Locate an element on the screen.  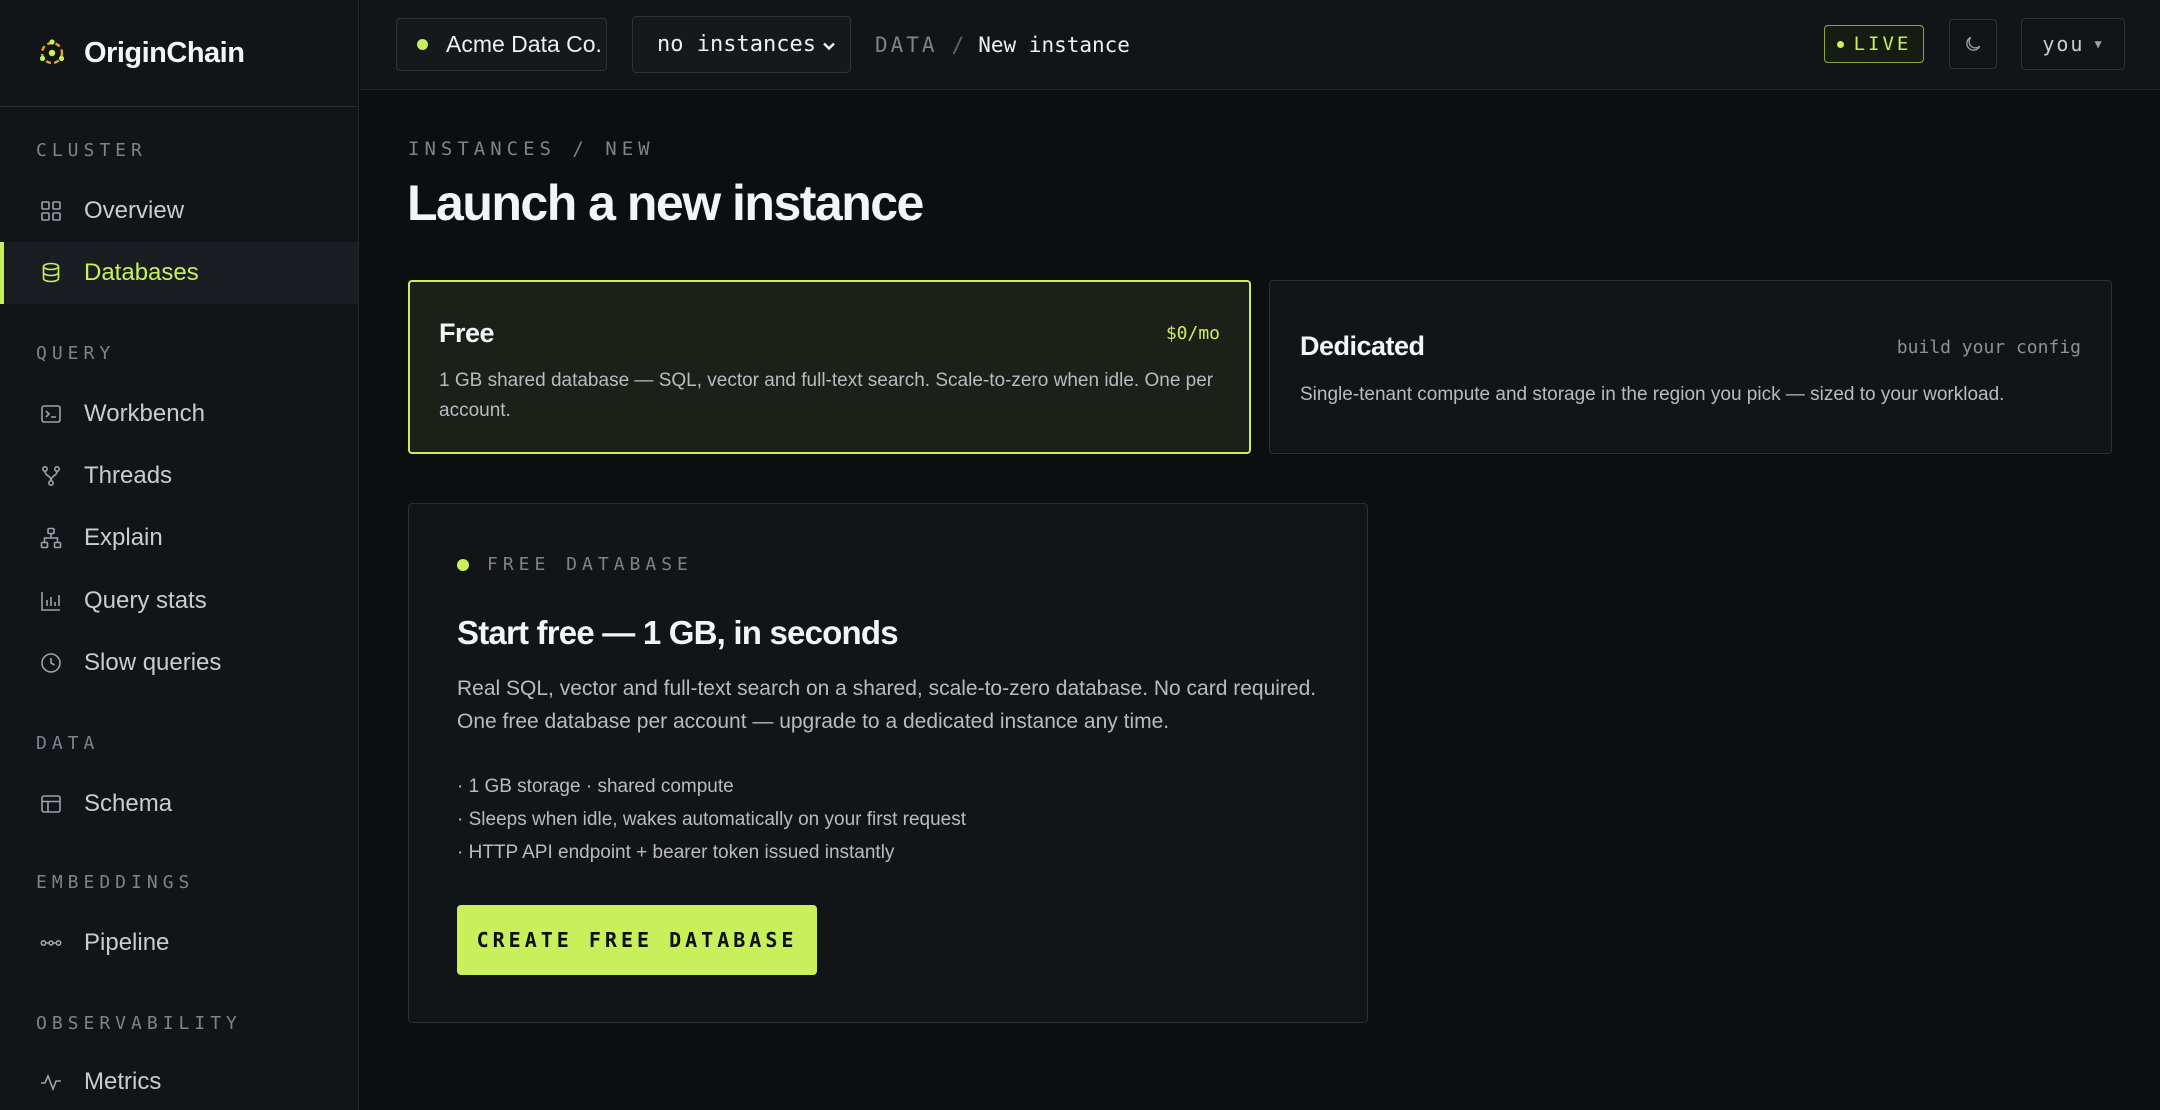
sidebar-item-label: Pipeline is located at coordinates (127, 942).